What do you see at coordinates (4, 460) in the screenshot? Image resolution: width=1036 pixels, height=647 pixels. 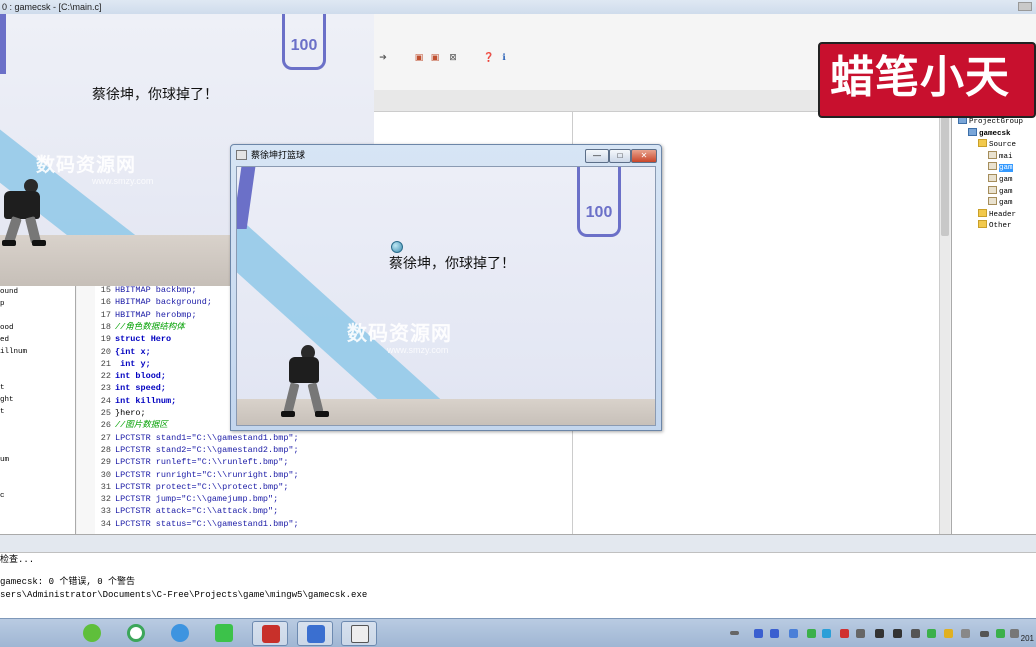 I see `symbol-item: um` at bounding box center [4, 460].